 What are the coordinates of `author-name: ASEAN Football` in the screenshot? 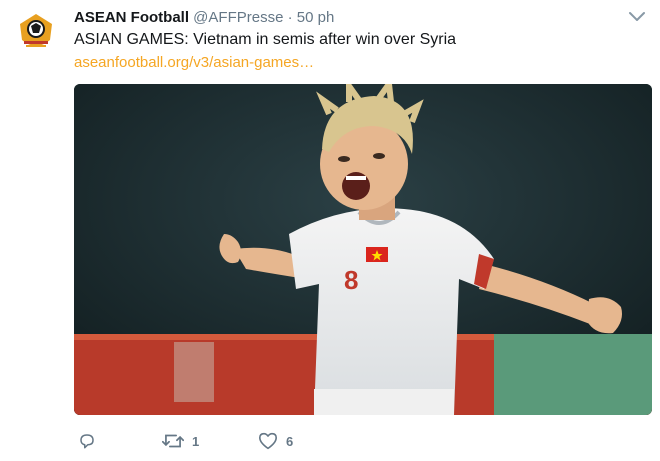 It's located at (131, 17).